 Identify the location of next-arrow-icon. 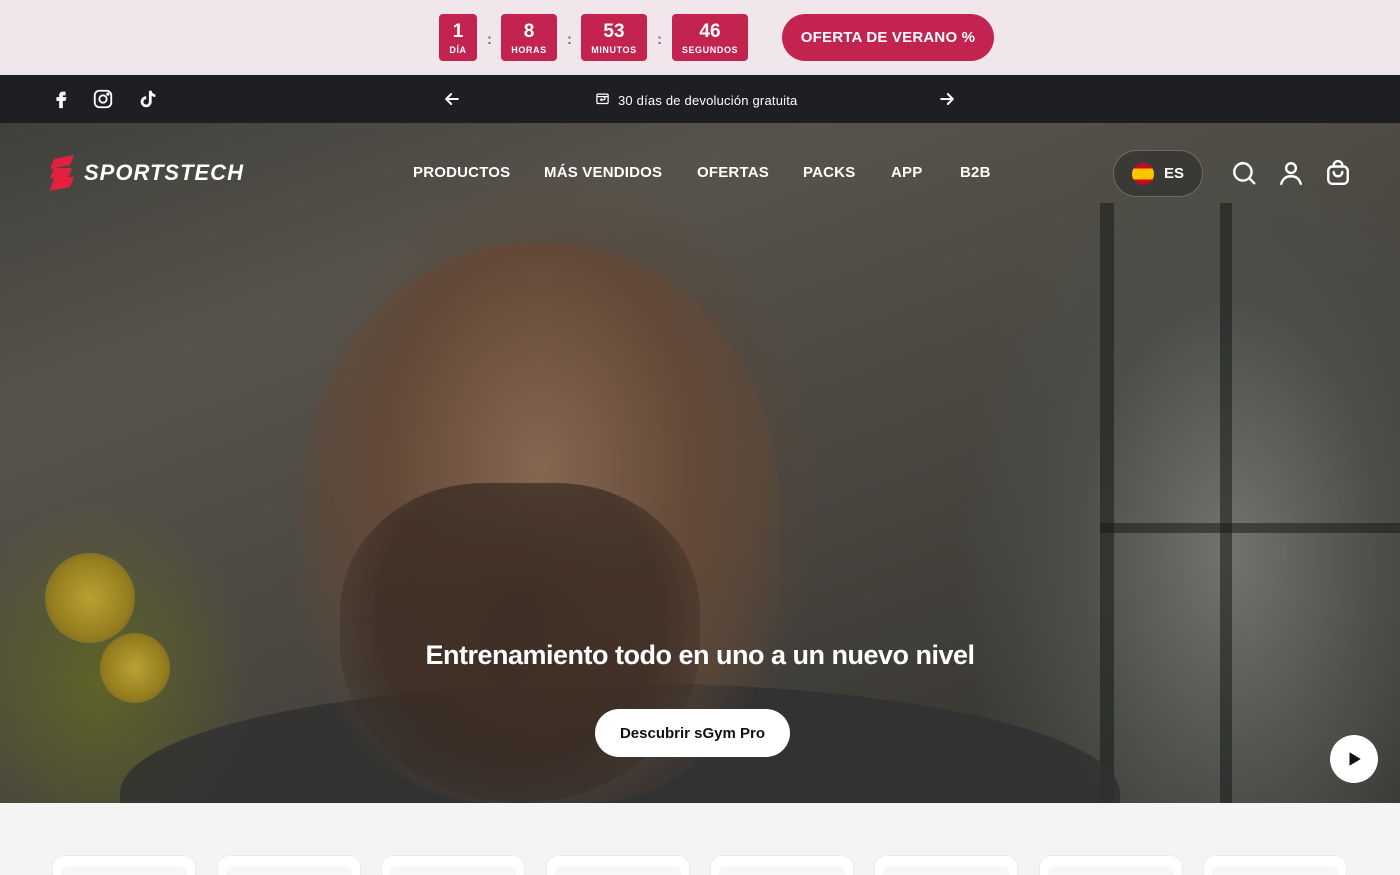
(947, 99).